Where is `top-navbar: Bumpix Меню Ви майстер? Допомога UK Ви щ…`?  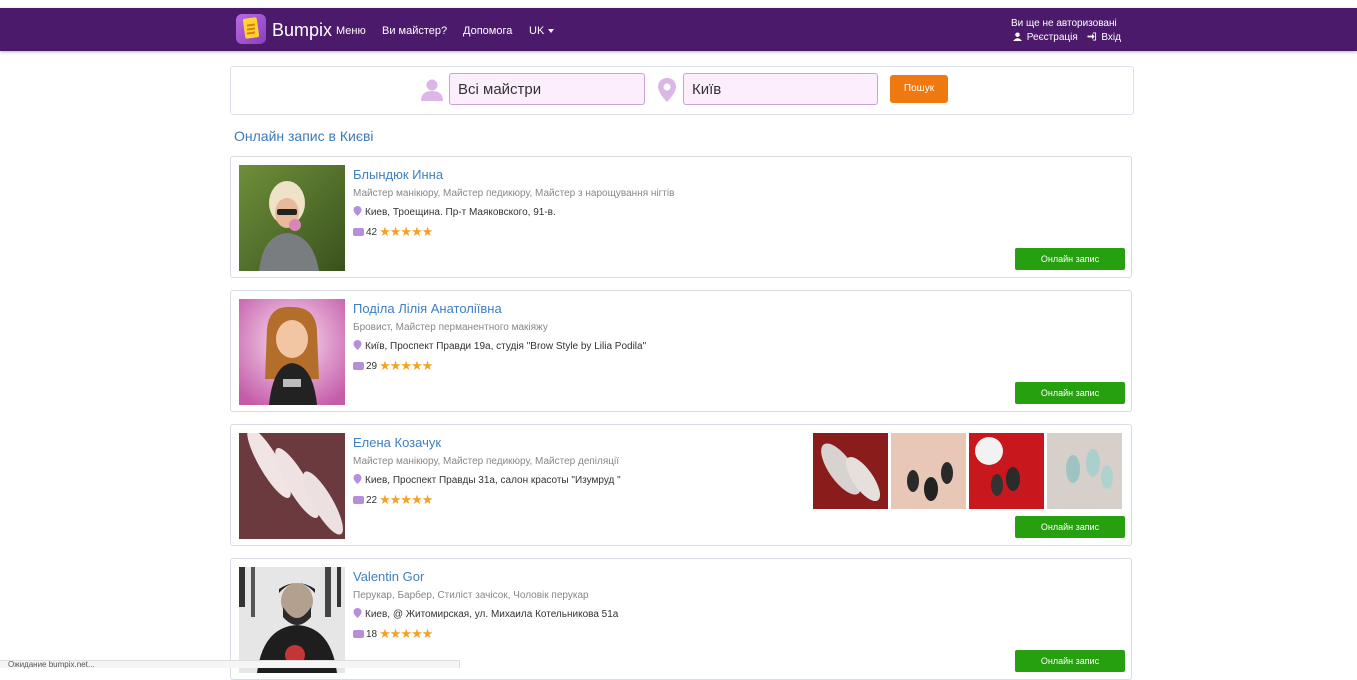
top-navbar: Bumpix Меню Ви майстер? Допомога UK Ви щ… is located at coordinates (678, 29).